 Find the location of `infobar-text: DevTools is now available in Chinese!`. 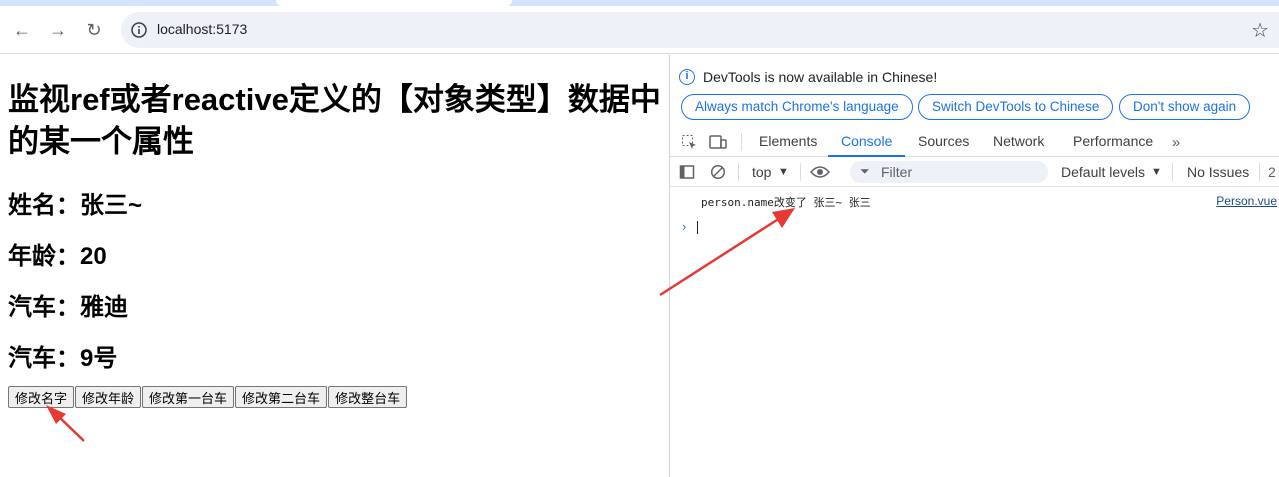

infobar-text: DevTools is now available in Chinese! is located at coordinates (820, 77).